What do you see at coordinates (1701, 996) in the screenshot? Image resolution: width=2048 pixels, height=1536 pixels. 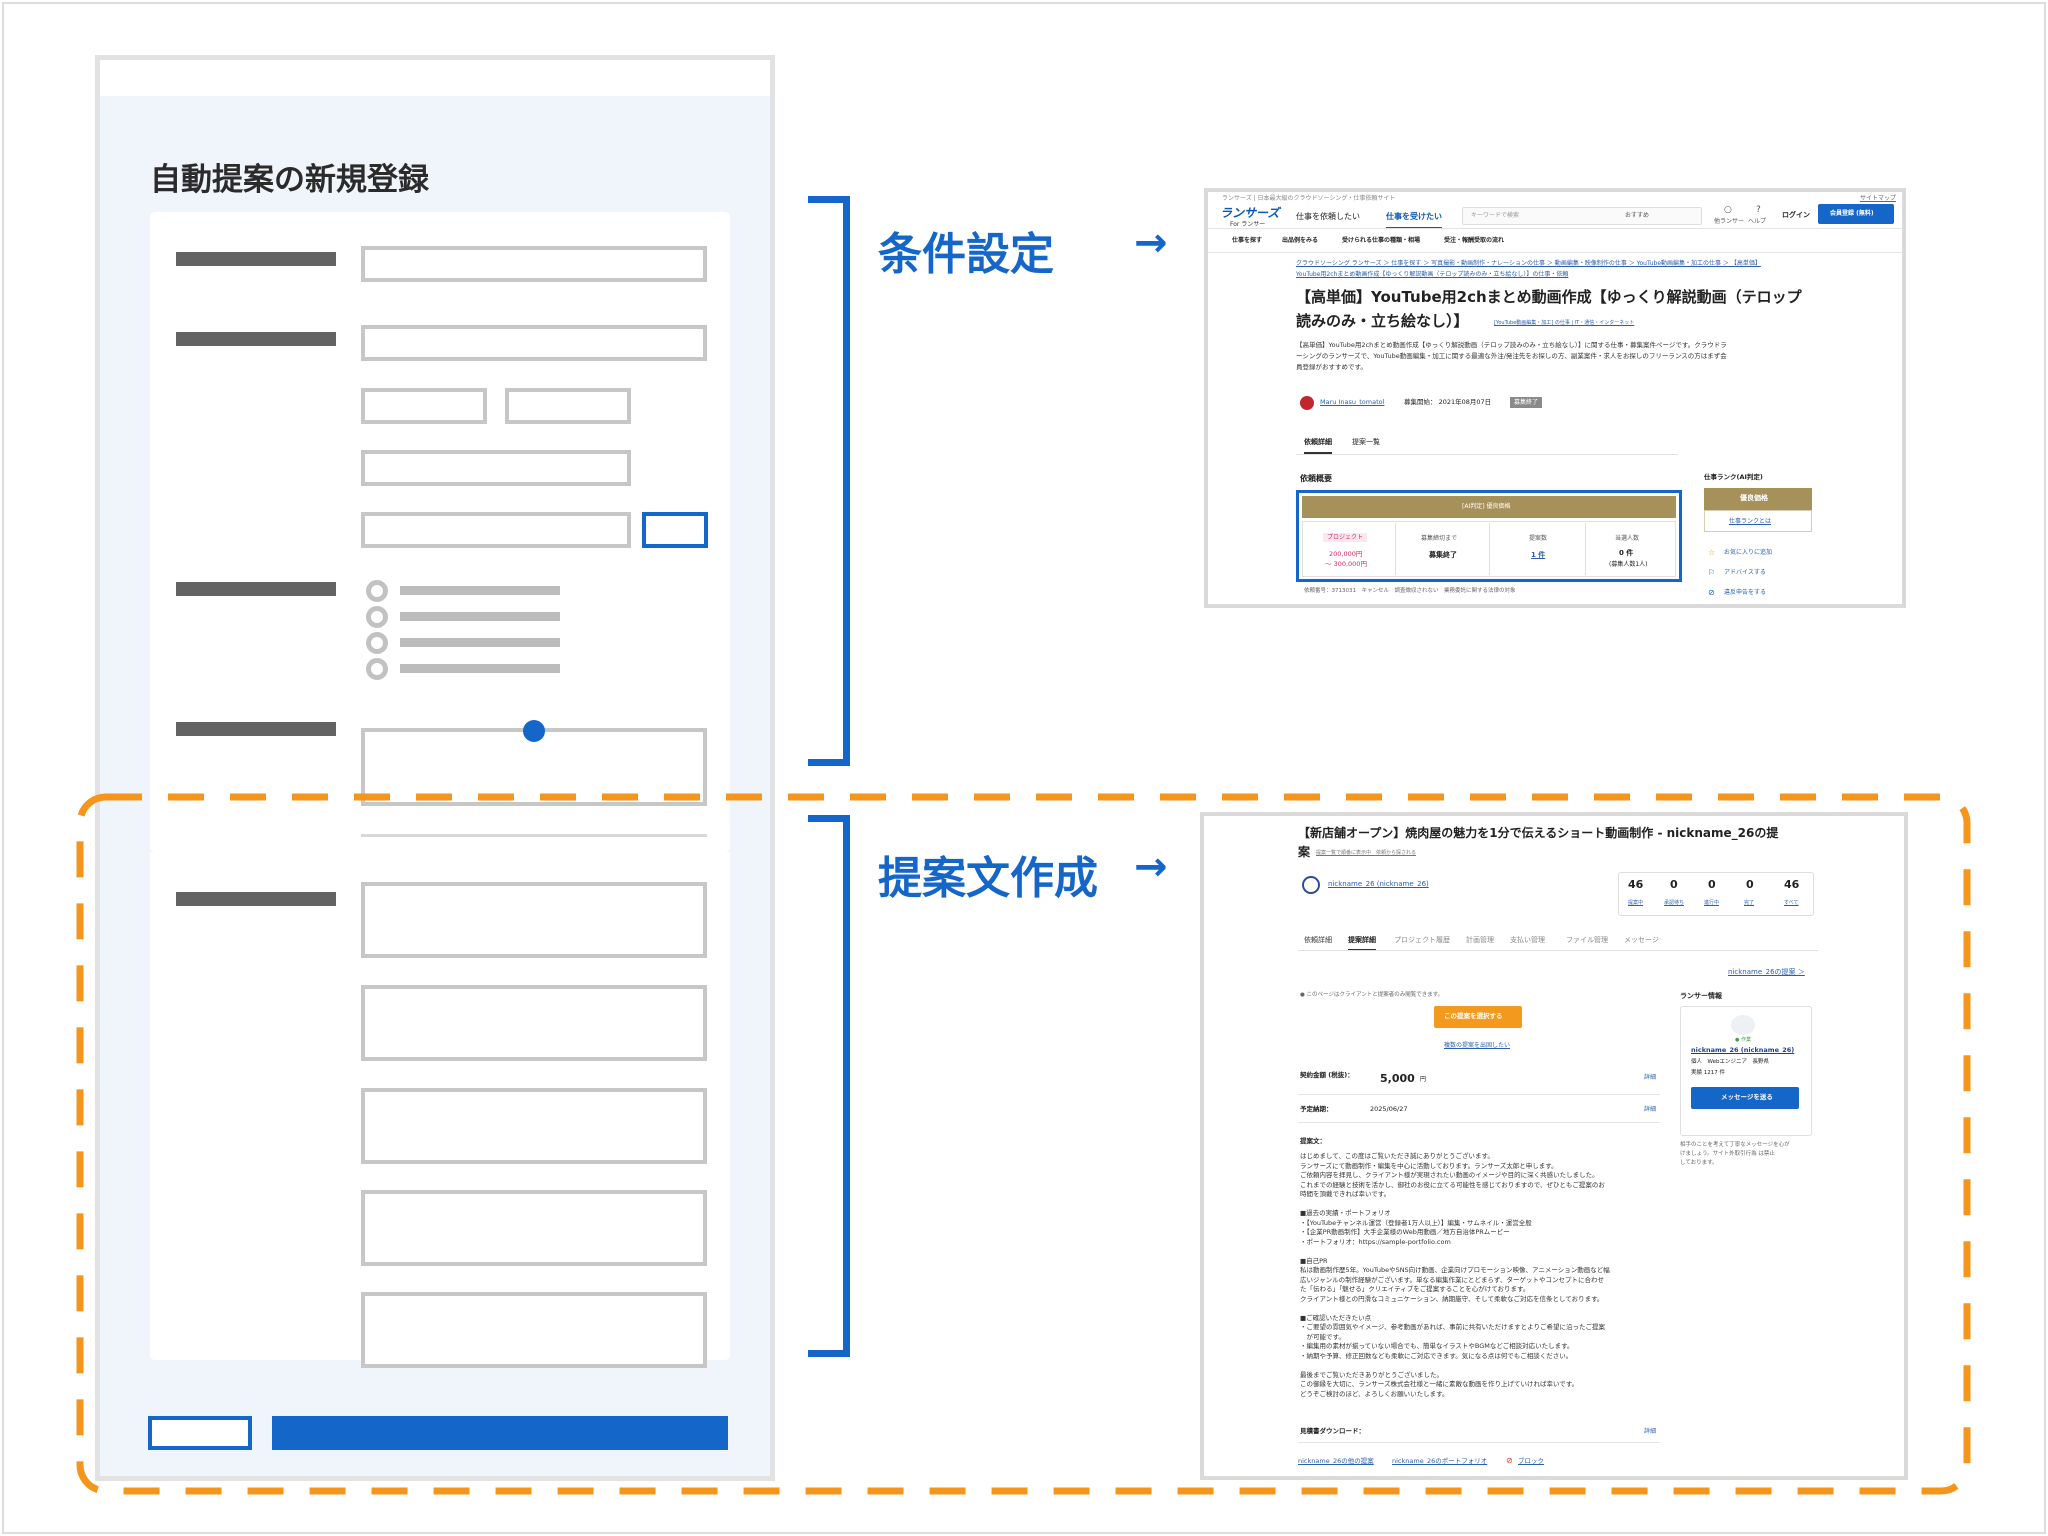 I see `lancer-info-heading: ランサー情報` at bounding box center [1701, 996].